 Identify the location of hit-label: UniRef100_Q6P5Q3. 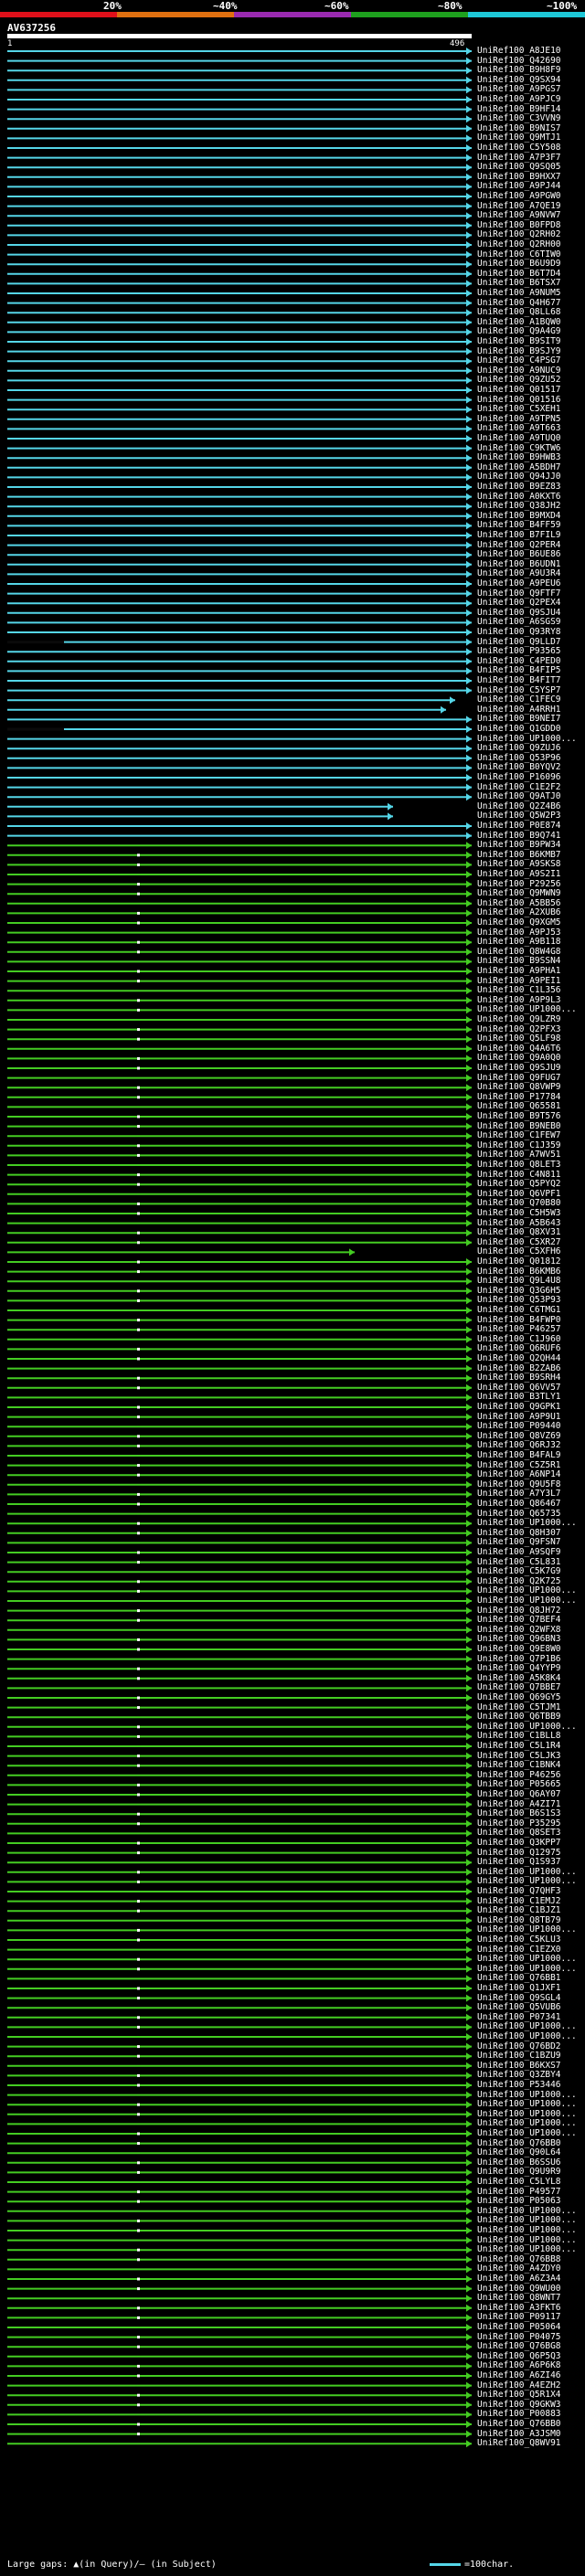
(519, 2356).